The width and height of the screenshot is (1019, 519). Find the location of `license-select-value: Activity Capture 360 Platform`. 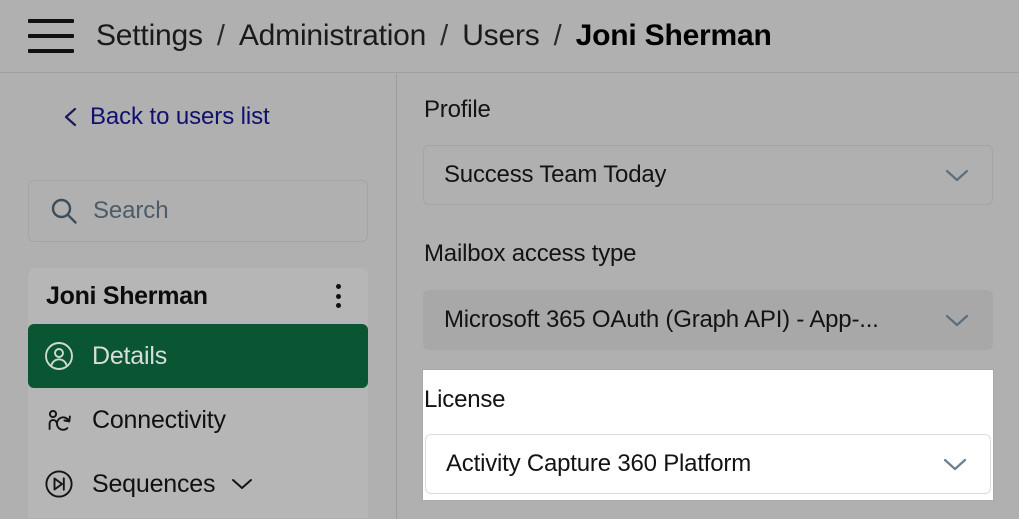

license-select-value: Activity Capture 360 Platform is located at coordinates (598, 463).